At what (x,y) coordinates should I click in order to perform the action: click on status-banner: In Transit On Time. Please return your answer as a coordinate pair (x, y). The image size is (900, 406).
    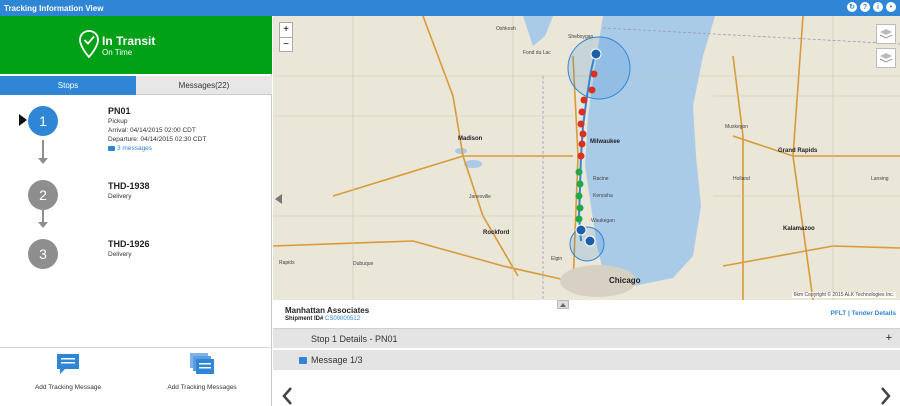
    Looking at the image, I should click on (136, 45).